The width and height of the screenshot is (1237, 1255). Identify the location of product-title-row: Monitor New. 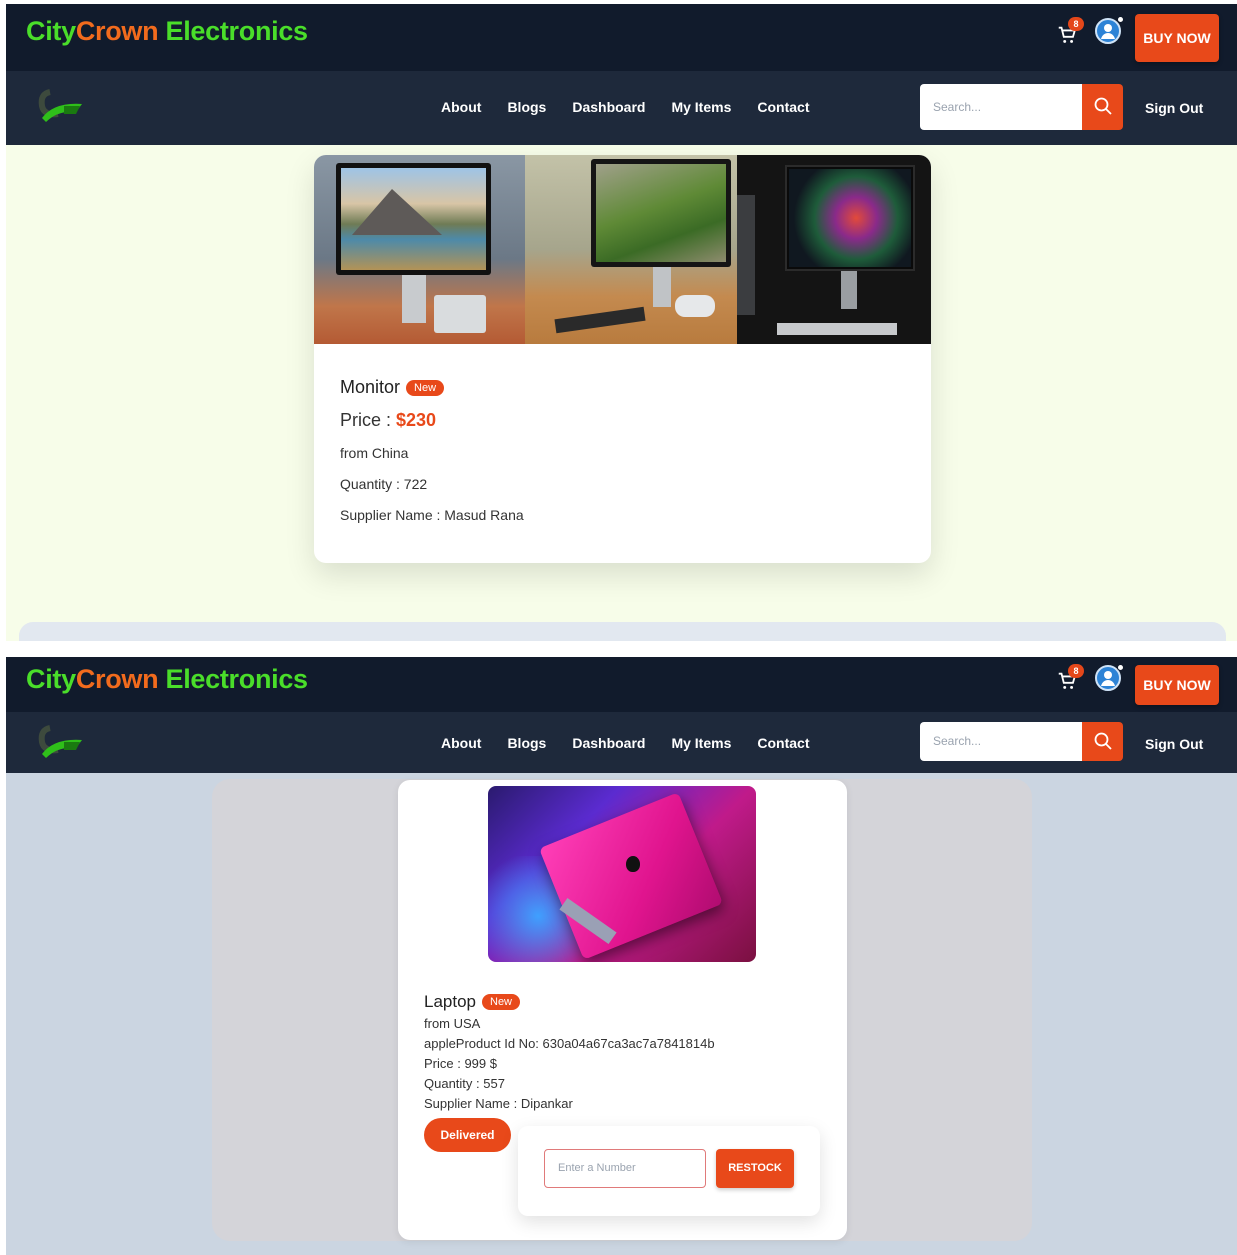
(432, 387).